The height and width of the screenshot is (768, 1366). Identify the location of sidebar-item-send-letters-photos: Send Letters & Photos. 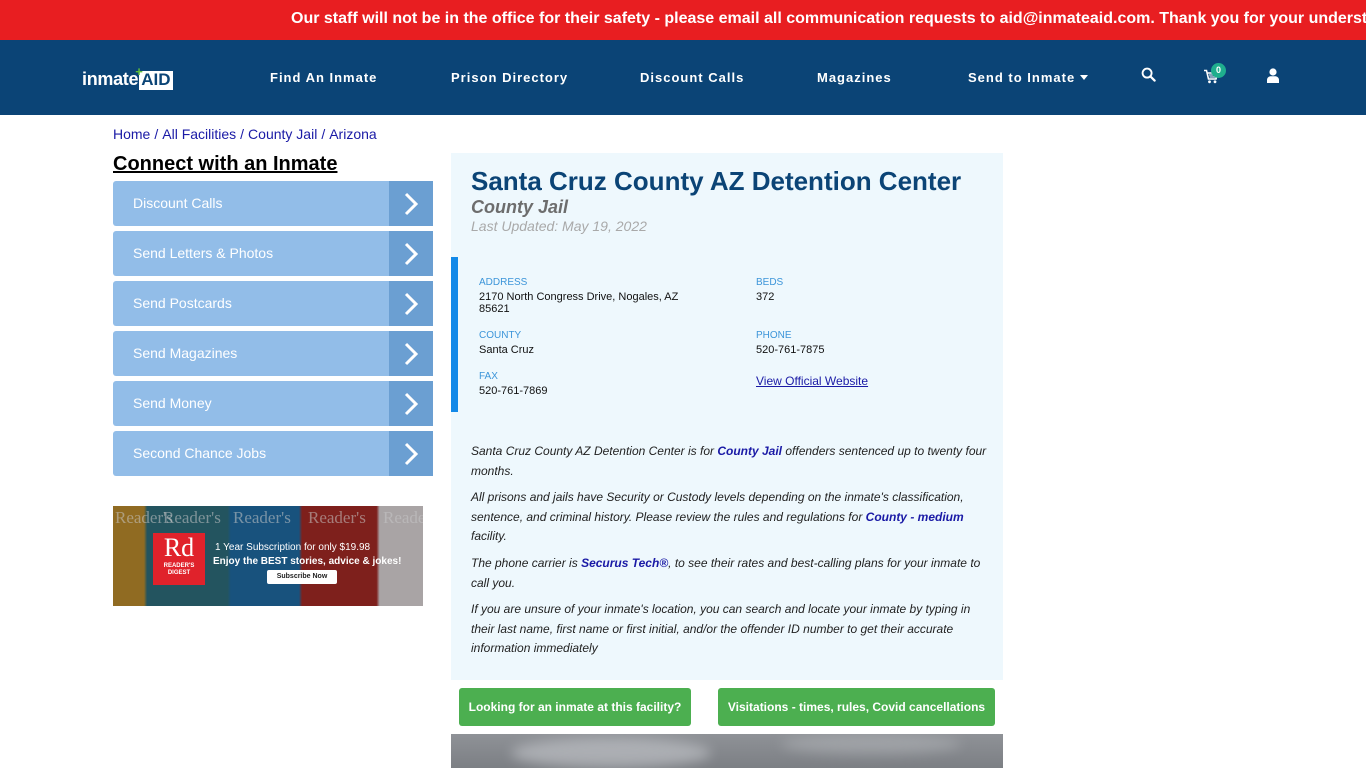
(273, 253).